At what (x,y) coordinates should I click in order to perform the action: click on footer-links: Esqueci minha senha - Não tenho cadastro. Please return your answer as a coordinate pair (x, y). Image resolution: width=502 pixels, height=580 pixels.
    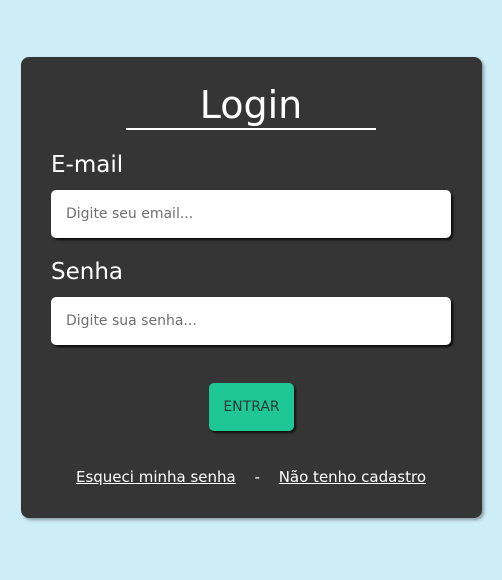
    Looking at the image, I should click on (251, 477).